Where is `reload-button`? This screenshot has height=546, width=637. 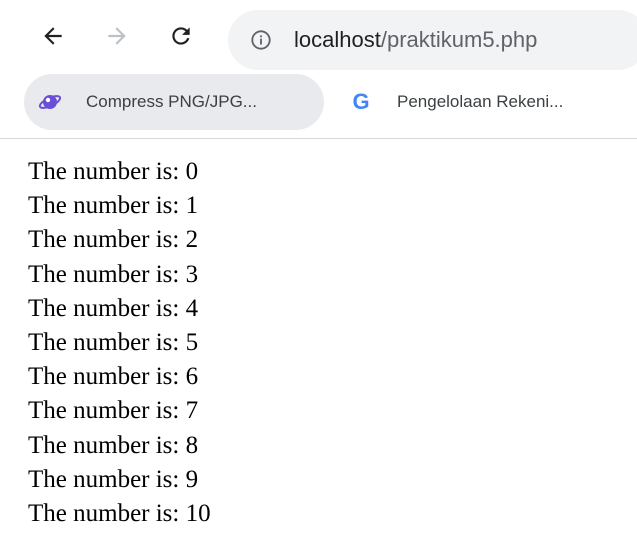
reload-button is located at coordinates (181, 36).